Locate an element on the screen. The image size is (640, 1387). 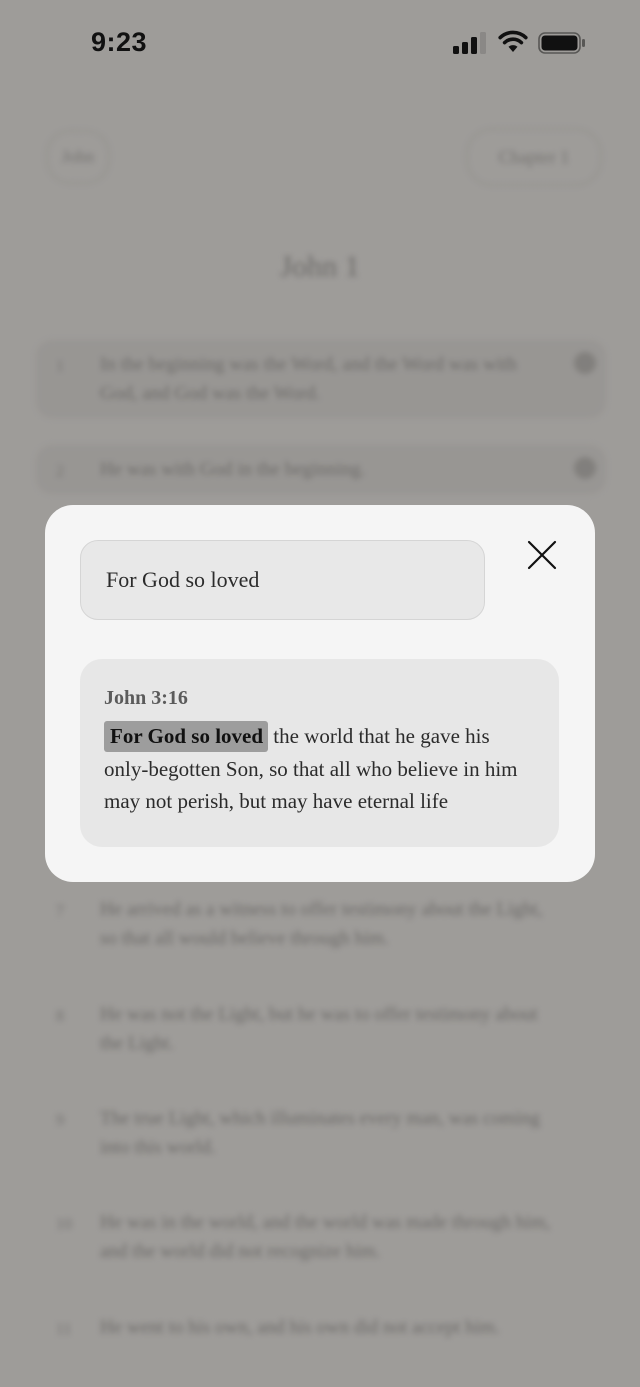
result-reference: John 3:16 is located at coordinates (146, 698).